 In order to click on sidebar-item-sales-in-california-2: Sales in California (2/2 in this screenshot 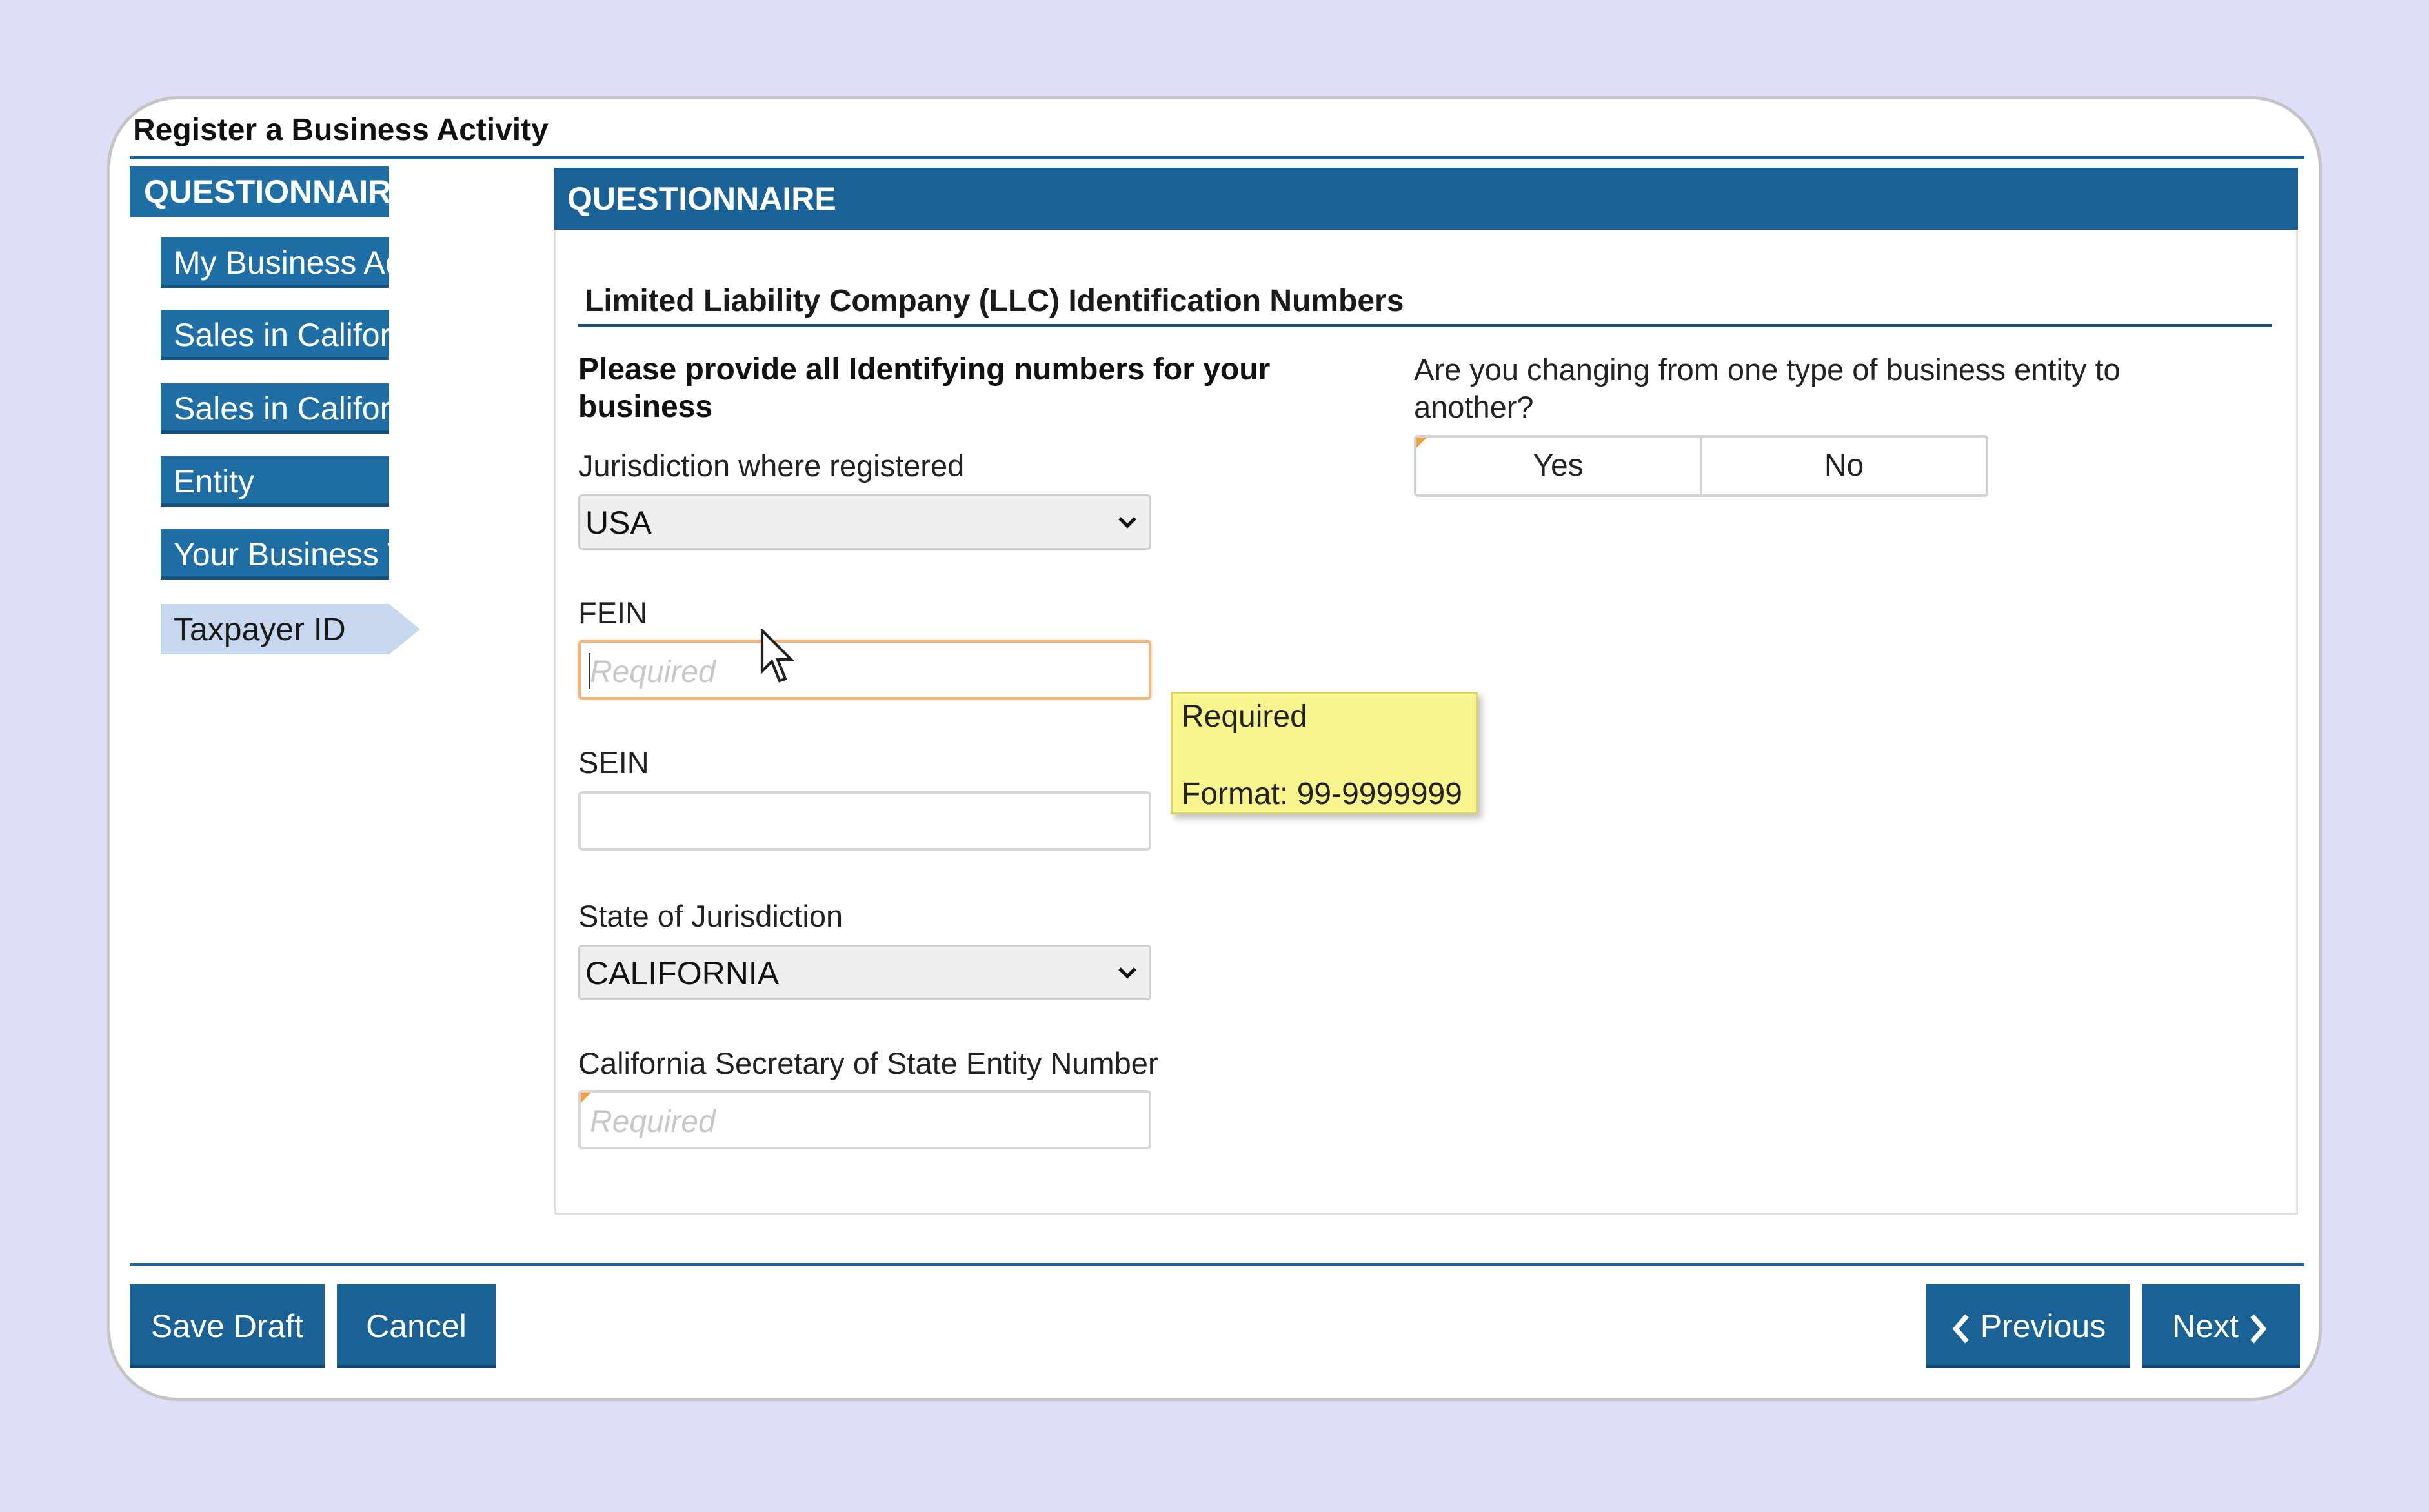, I will do `click(275, 408)`.